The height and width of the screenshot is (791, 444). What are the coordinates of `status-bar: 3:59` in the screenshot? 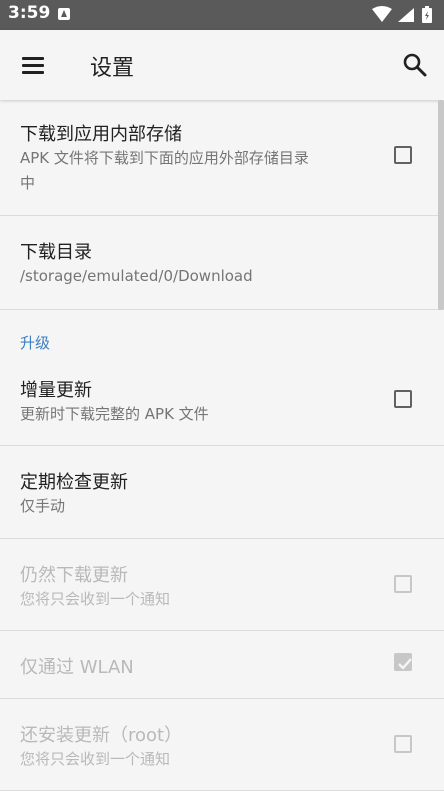 It's located at (222, 15).